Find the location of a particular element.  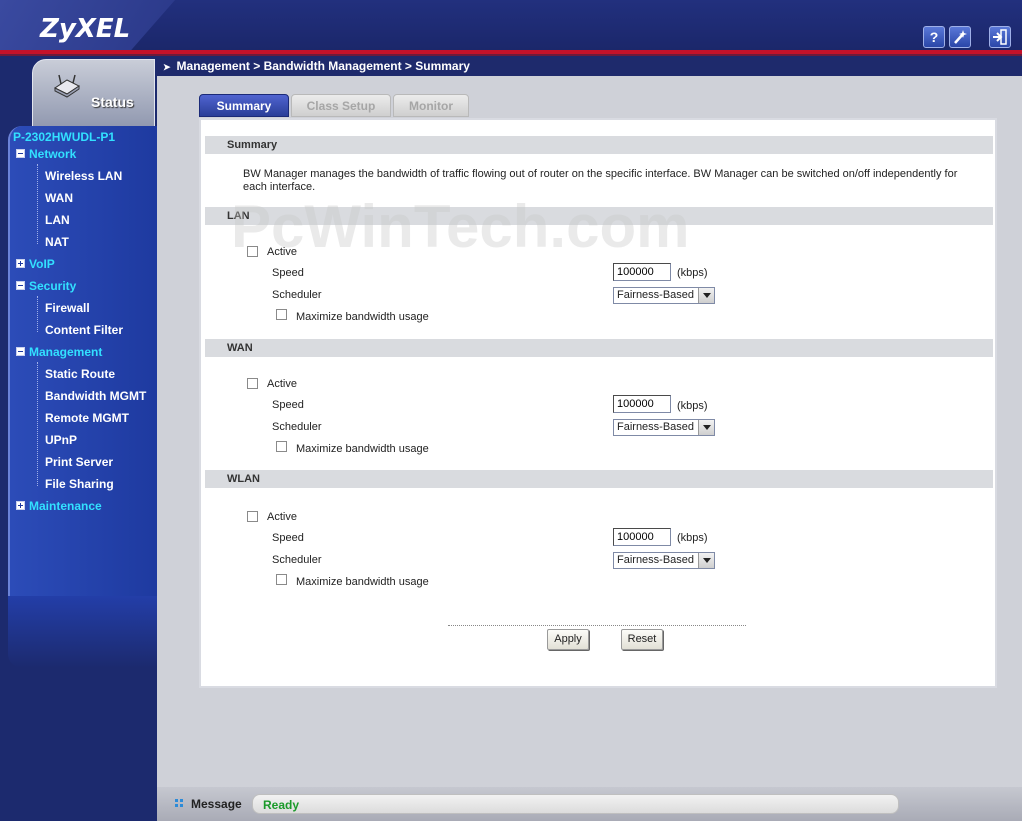

menu-security: Security is located at coordinates (46, 286).